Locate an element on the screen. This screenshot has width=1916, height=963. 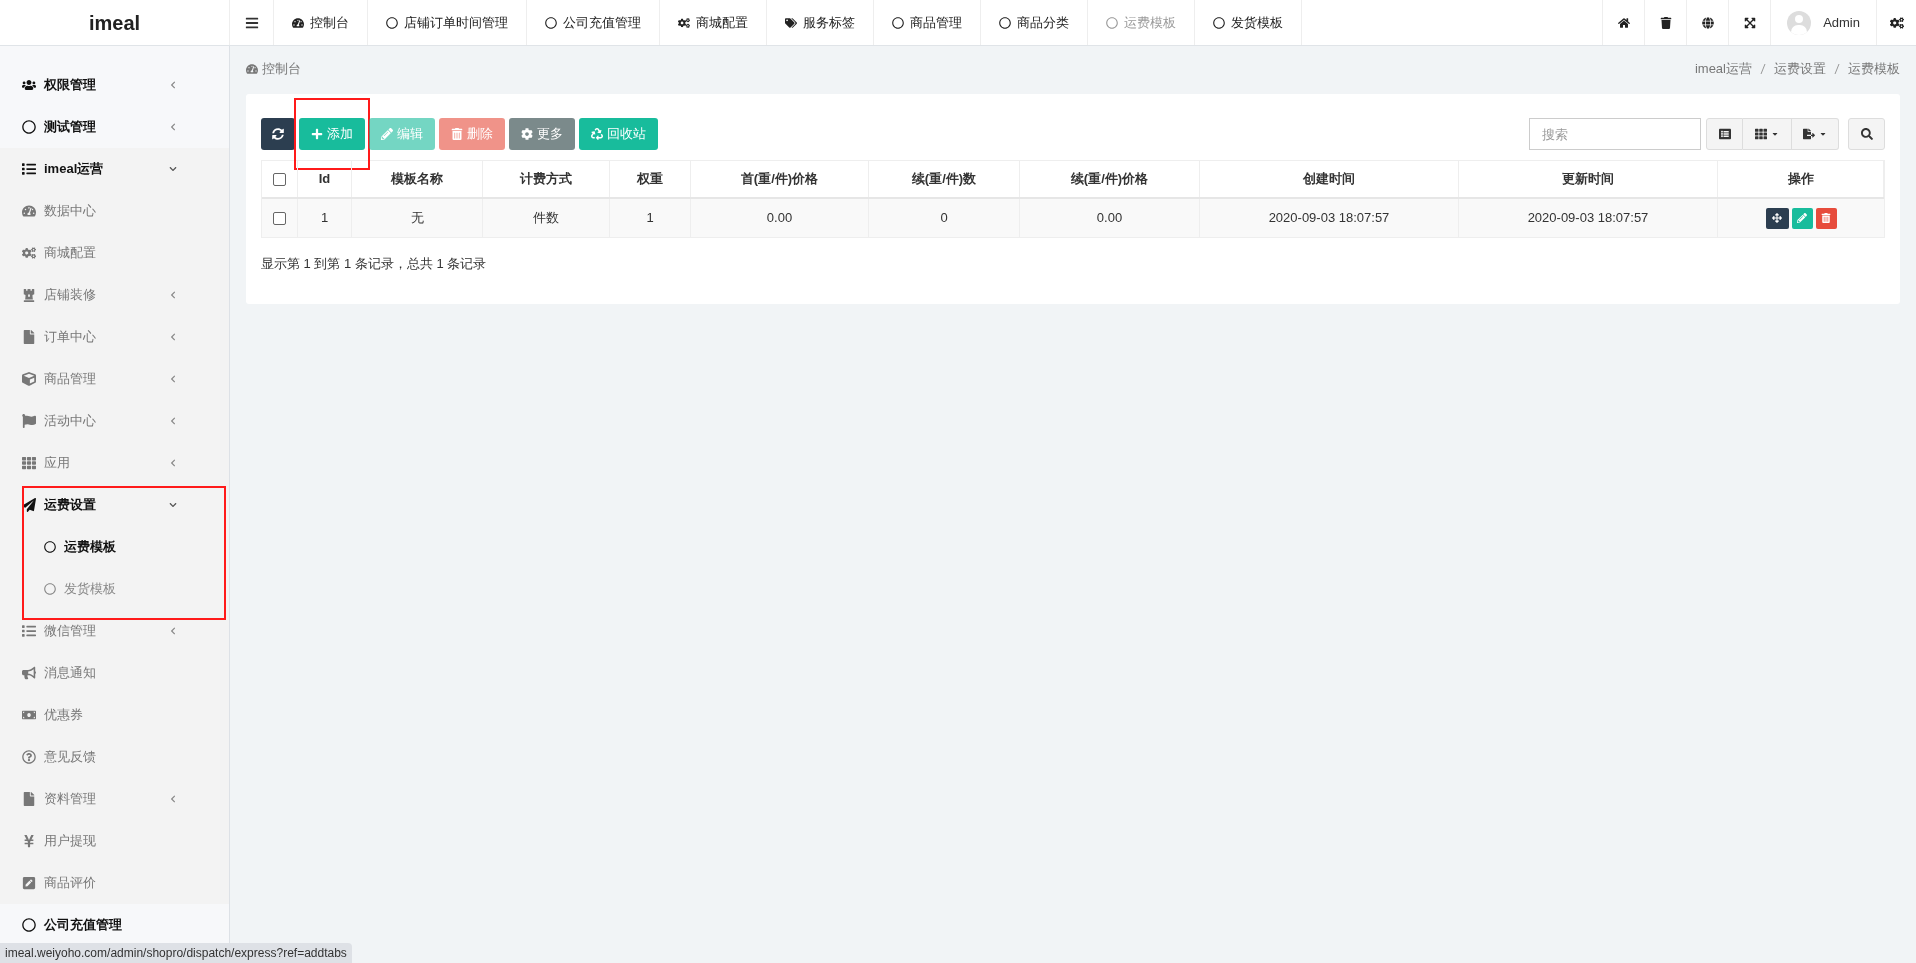
question-icon is located at coordinates (29, 757).